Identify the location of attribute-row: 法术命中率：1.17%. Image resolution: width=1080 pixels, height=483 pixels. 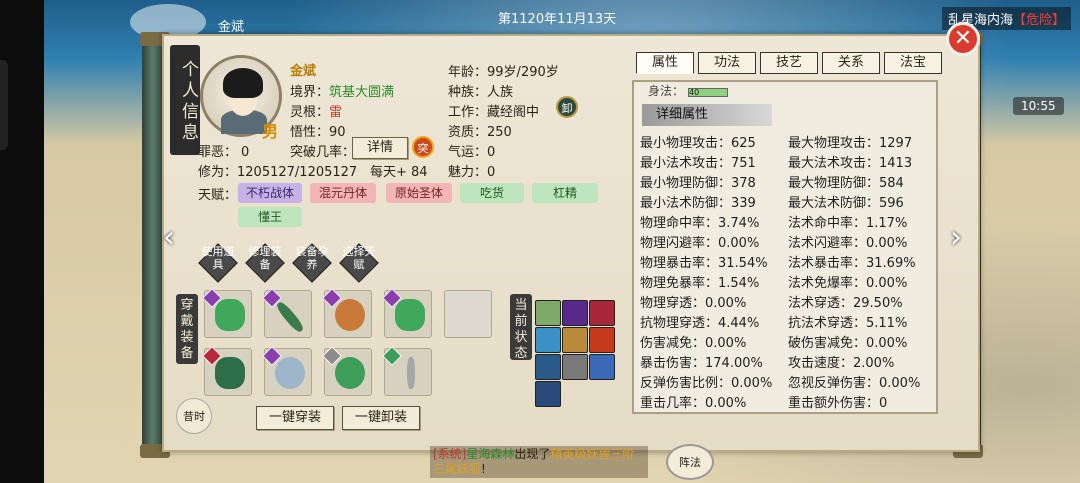
(848, 223).